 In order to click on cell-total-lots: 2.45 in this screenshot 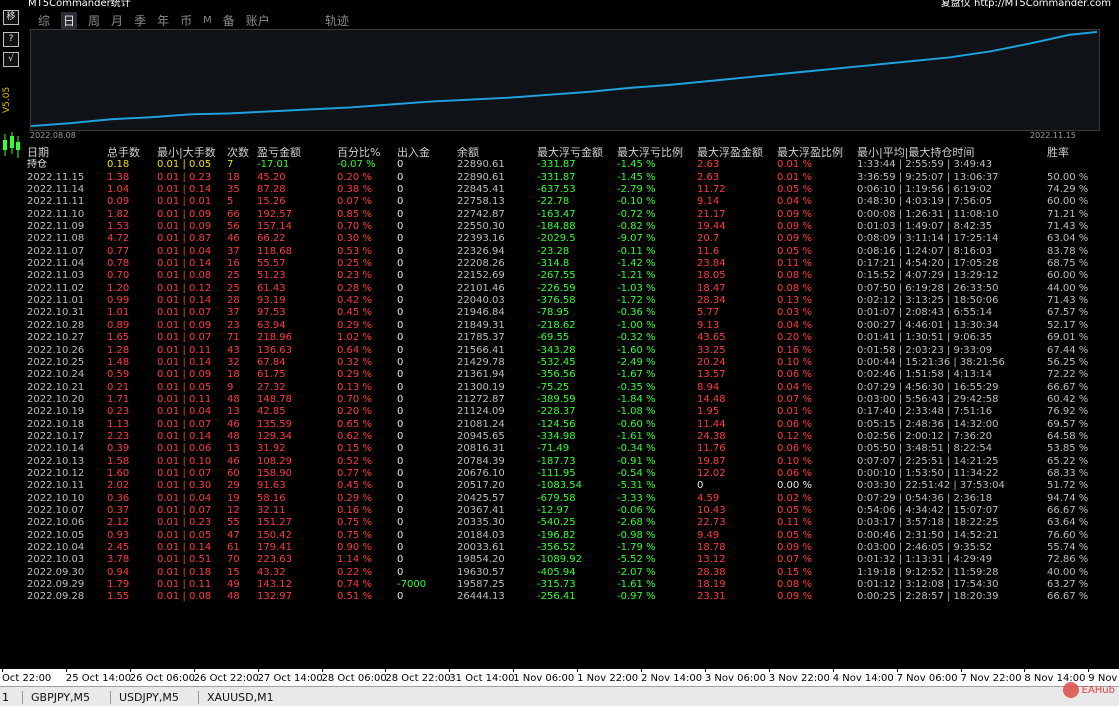, I will do `click(118, 547)`.